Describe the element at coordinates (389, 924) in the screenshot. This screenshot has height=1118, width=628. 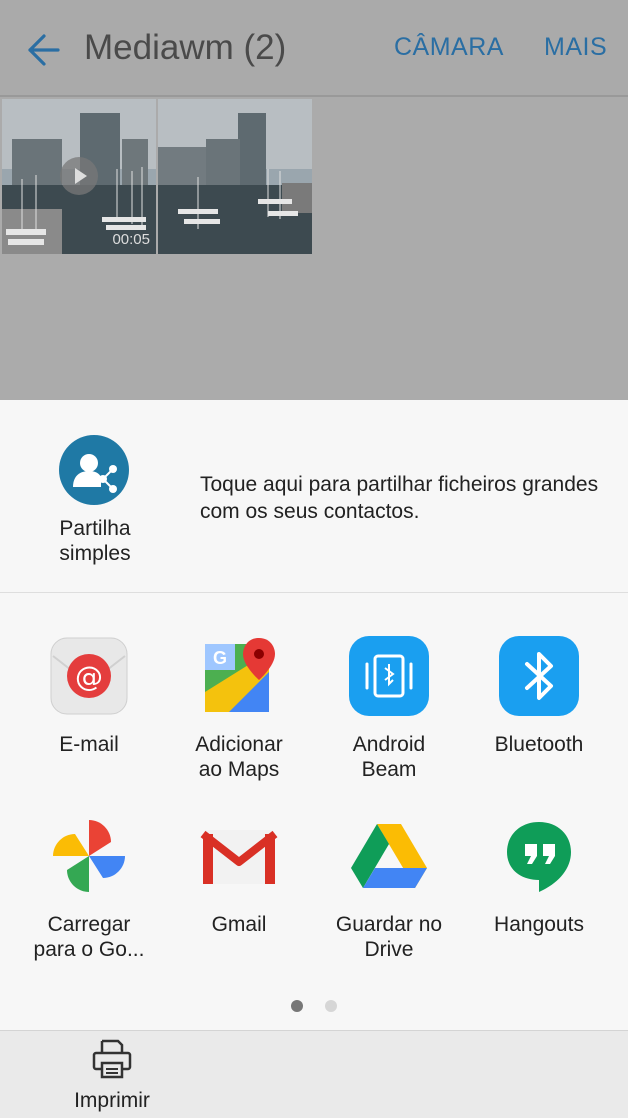
I see `app-label: Guardar no` at that location.